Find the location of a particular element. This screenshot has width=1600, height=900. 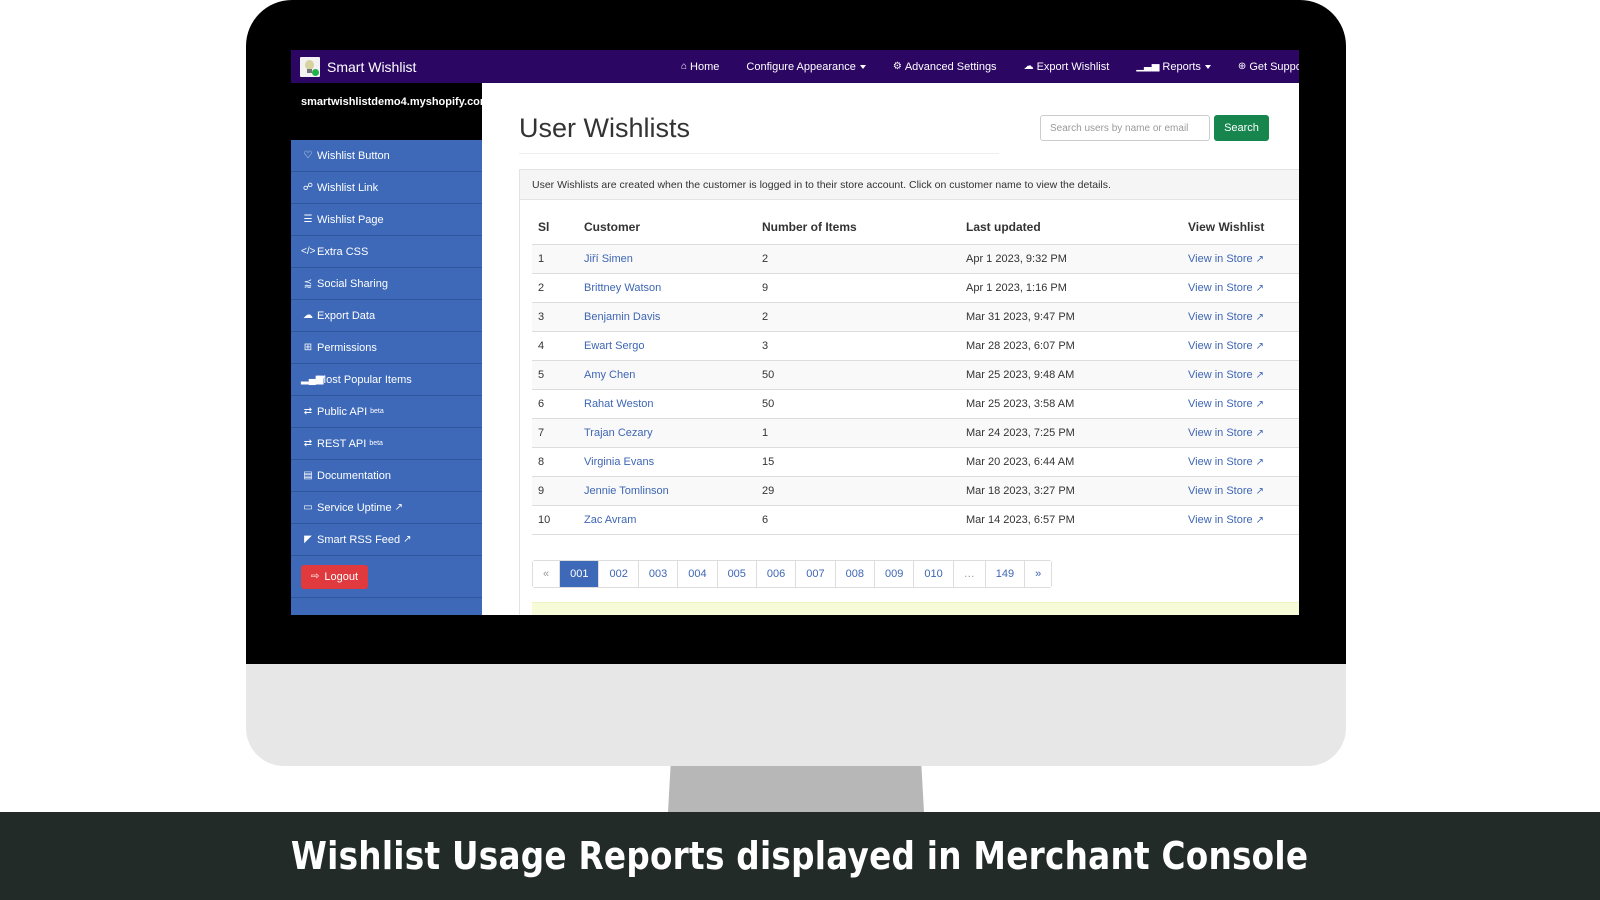

nav-item-label: Get Support is located at coordinates (1274, 66).